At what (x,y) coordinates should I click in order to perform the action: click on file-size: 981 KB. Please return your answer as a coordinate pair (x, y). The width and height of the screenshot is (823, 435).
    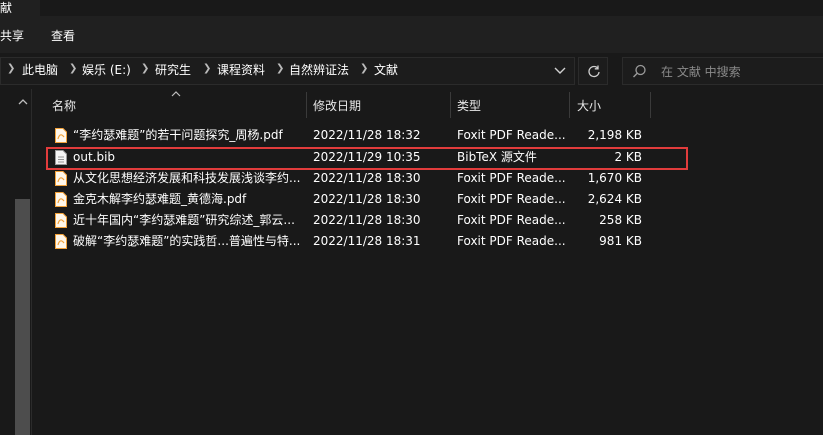
    Looking at the image, I should click on (620, 241).